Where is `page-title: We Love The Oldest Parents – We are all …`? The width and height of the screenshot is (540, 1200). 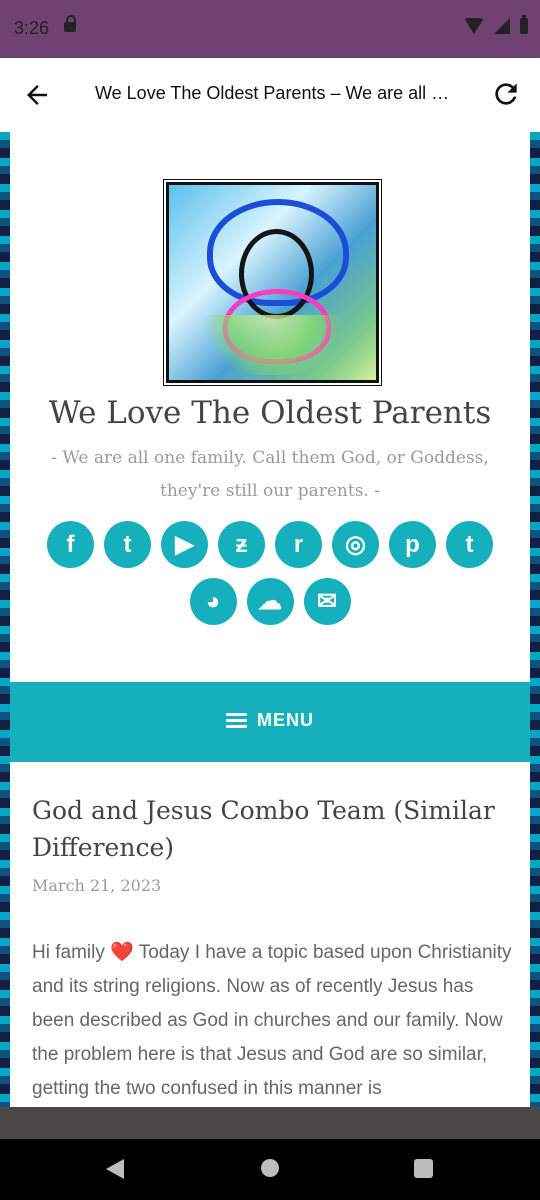
page-title: We Love The Oldest Parents – We are all … is located at coordinates (272, 93).